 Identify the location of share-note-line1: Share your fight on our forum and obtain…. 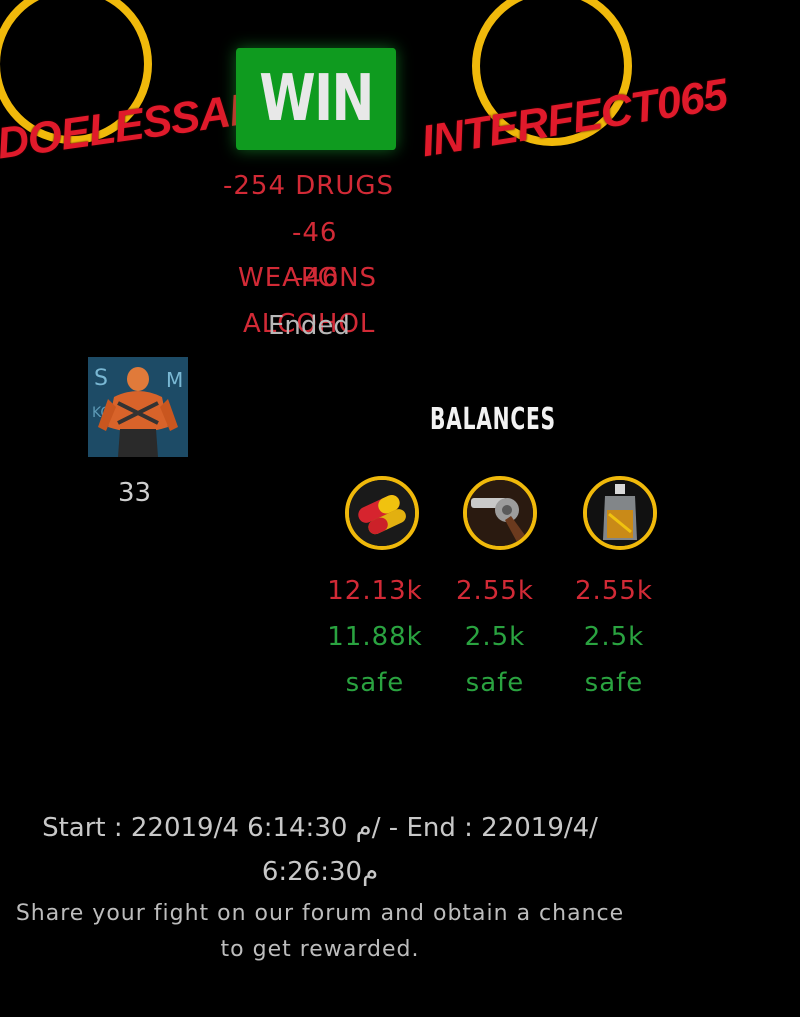
(320, 913).